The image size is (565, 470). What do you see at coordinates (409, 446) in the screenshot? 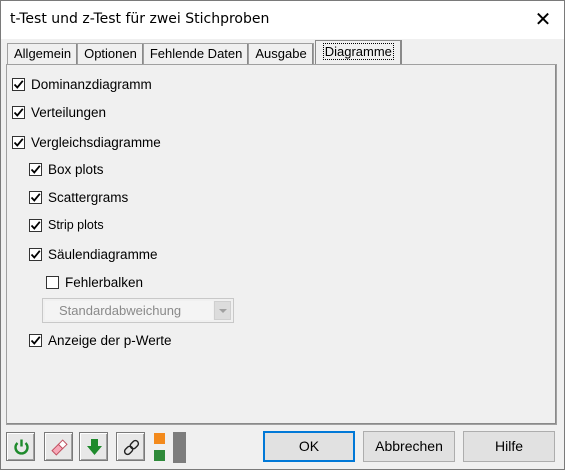
I see `cancel-button: Abbrechen` at bounding box center [409, 446].